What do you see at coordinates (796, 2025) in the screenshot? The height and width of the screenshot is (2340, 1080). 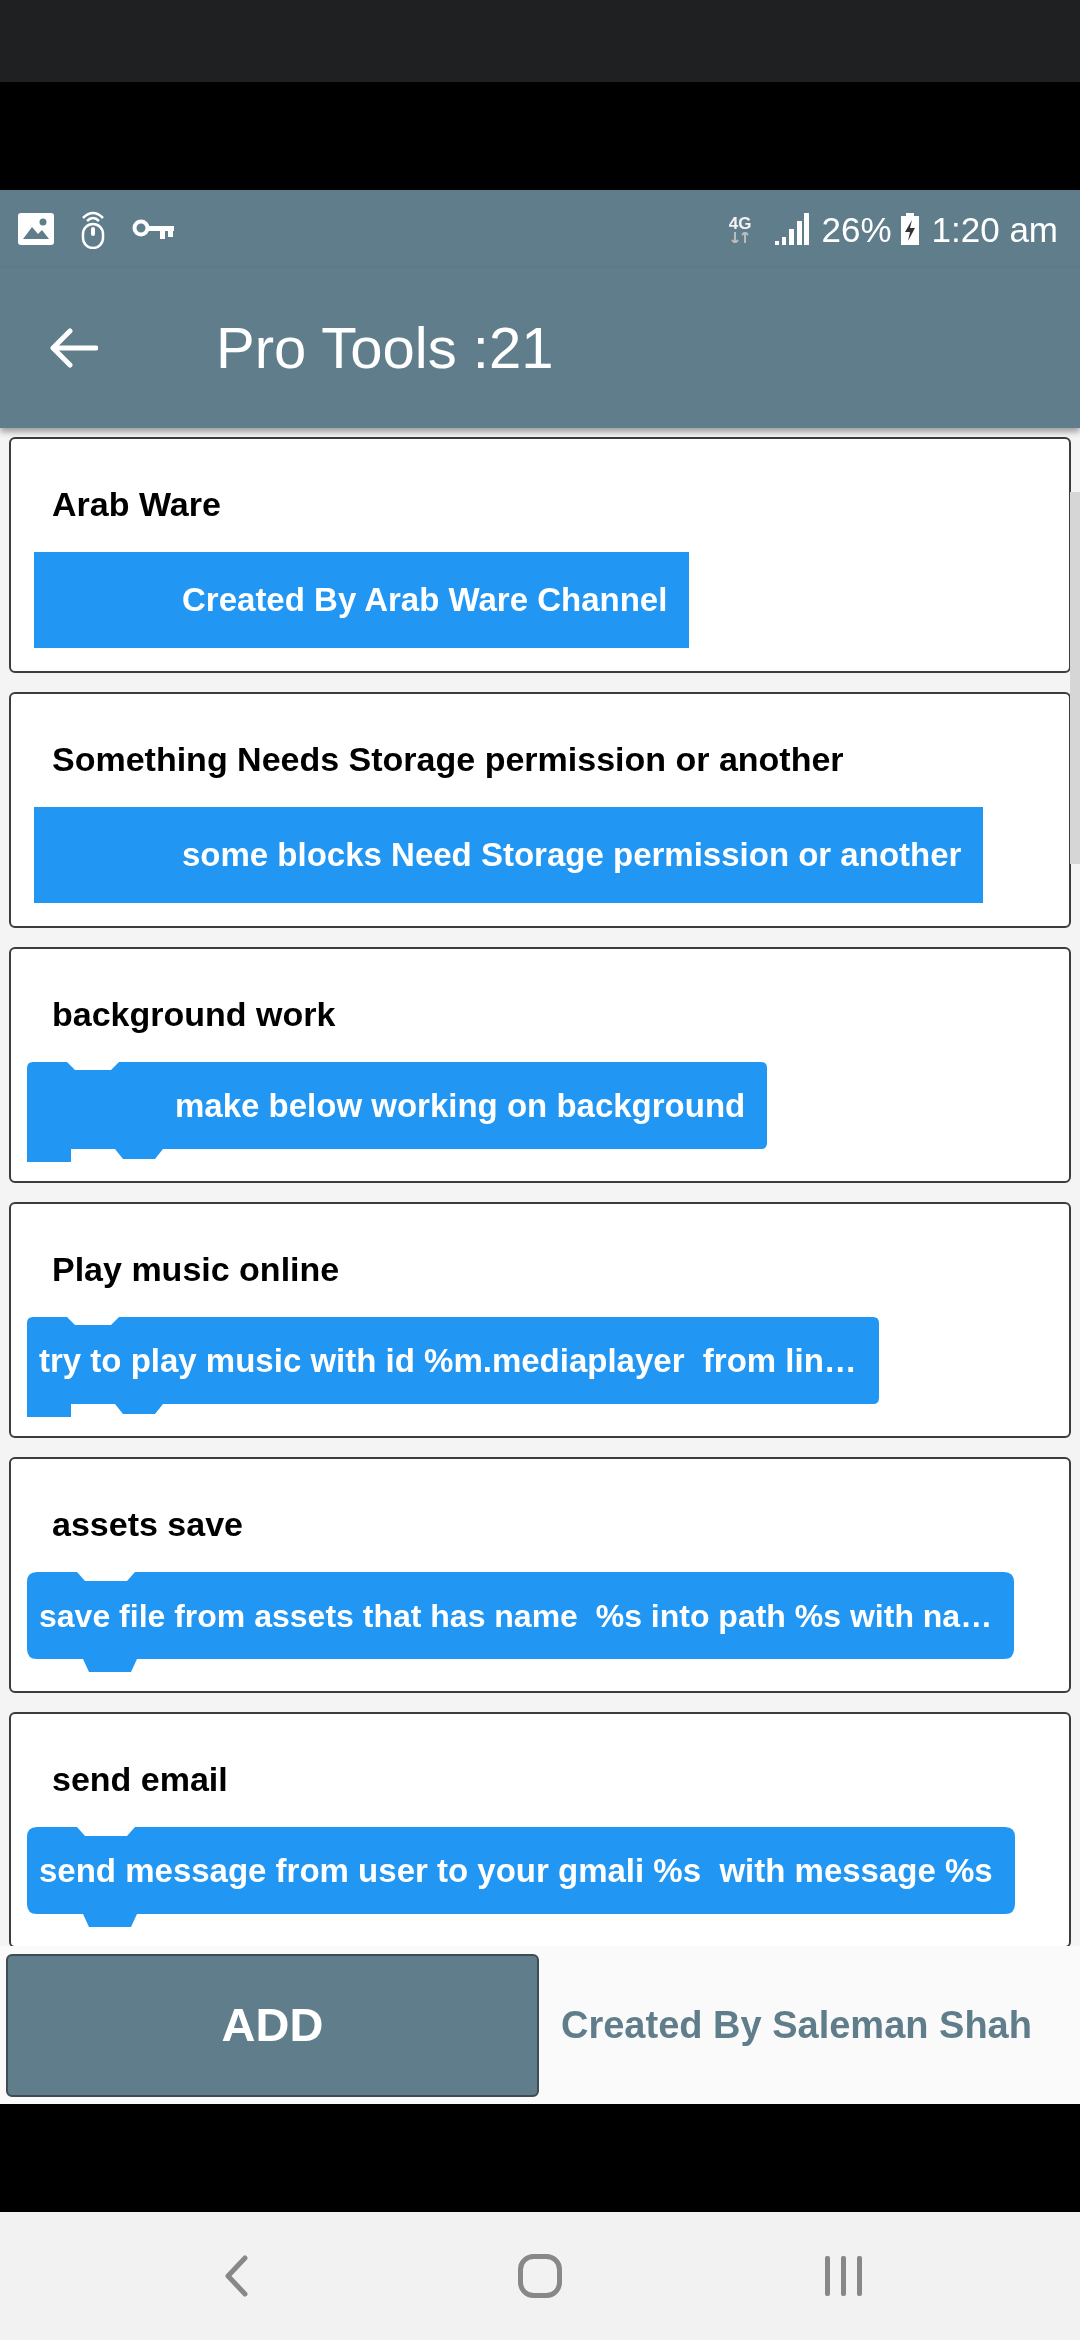 I see `credit-text: Created By Saleman Shah` at bounding box center [796, 2025].